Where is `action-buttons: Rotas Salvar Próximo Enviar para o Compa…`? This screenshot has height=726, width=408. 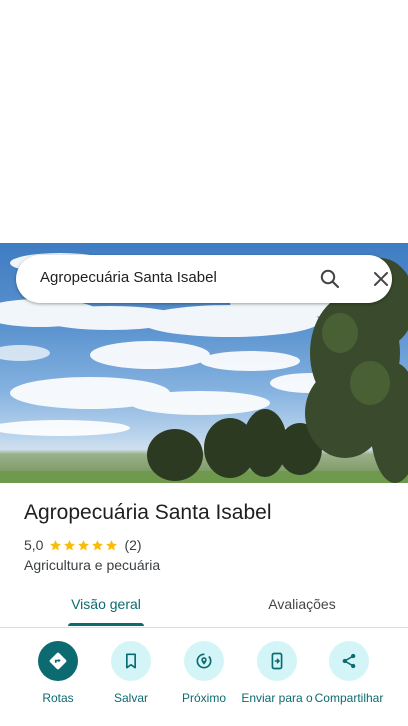 action-buttons: Rotas Salvar Próximo Enviar para o Compa… is located at coordinates (204, 683).